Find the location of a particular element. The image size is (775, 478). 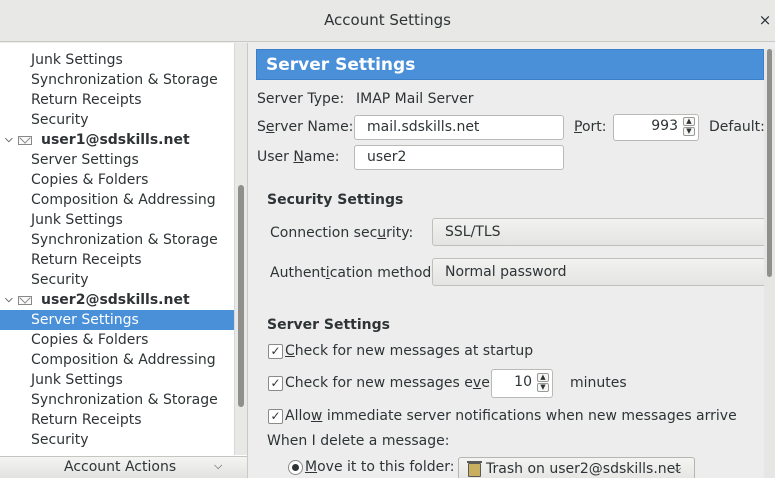

port-value: 993 is located at coordinates (664, 126).